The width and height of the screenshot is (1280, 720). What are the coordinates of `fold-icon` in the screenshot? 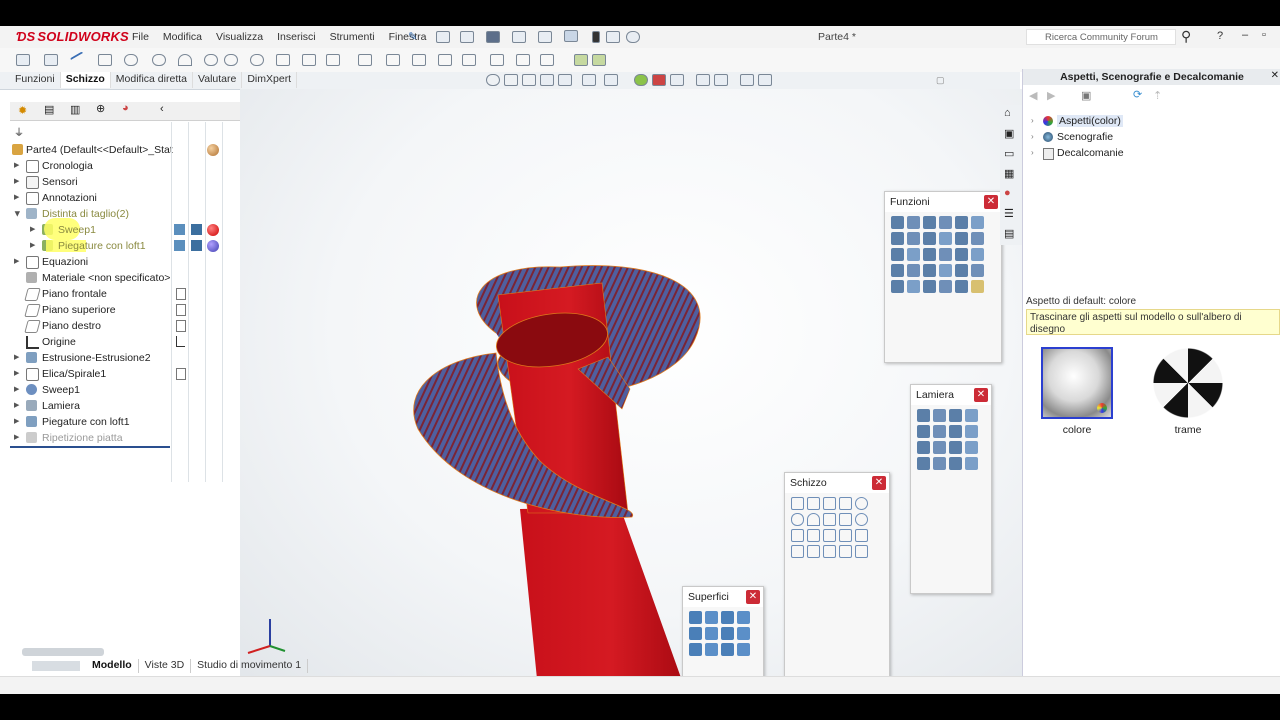 It's located at (939, 447).